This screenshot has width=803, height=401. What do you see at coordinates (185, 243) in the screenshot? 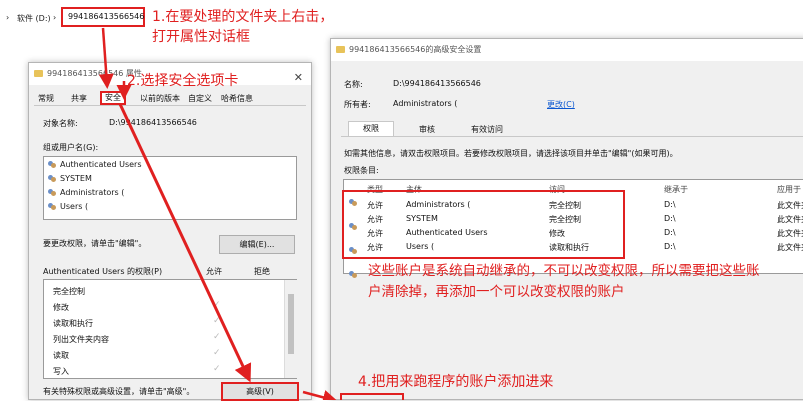
I see `arrow-to-advanced` at bounding box center [185, 243].